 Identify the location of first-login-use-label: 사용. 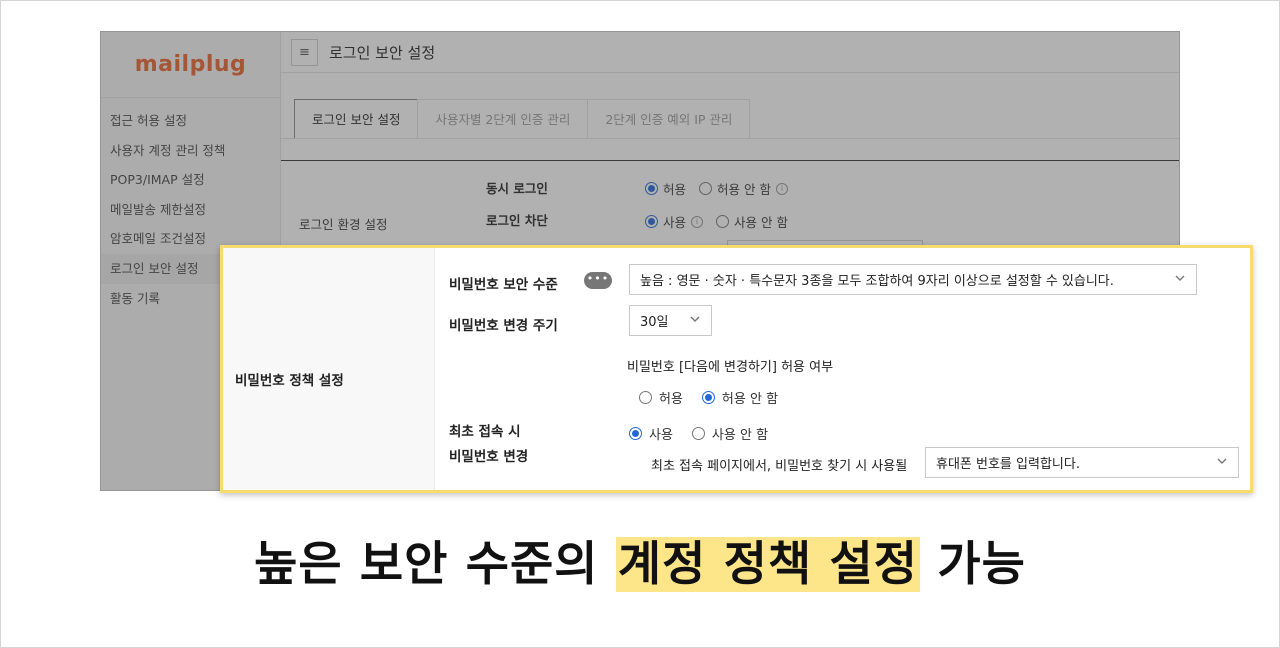
(661, 435).